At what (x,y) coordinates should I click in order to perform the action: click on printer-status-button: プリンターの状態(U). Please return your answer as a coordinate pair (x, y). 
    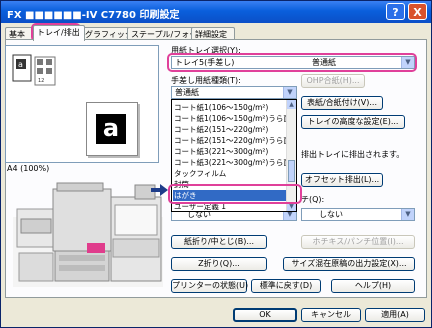
    Looking at the image, I should click on (209, 286).